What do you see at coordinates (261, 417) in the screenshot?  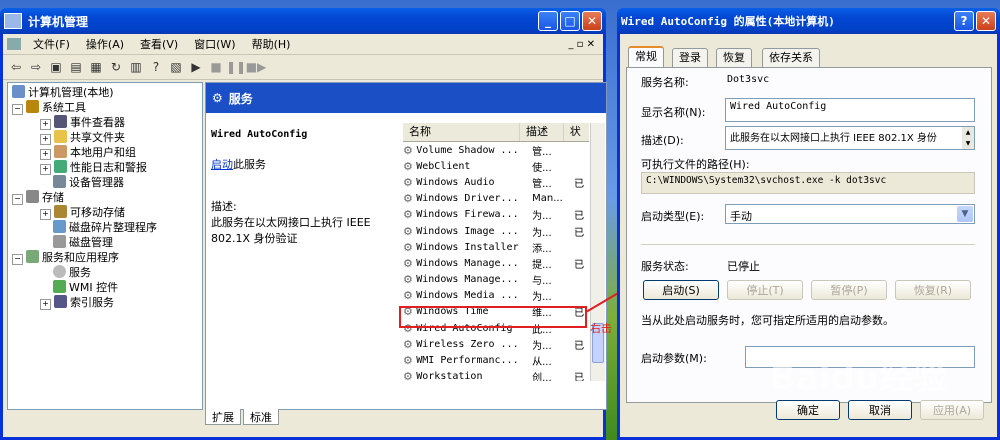 I see `tab-standard: 标准` at bounding box center [261, 417].